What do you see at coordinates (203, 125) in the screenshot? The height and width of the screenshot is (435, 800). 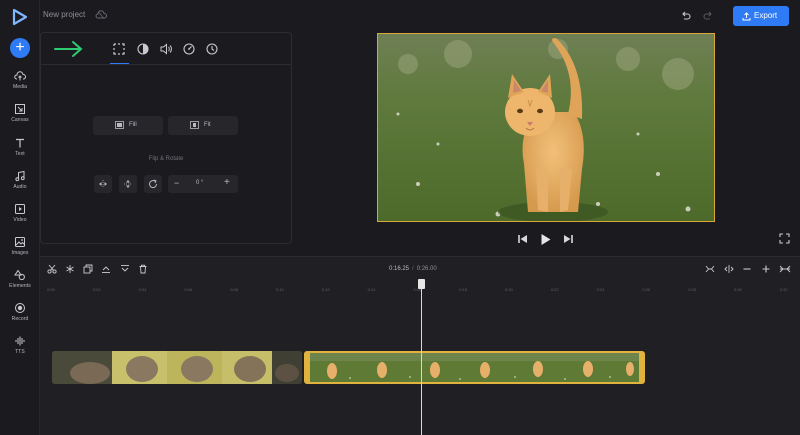 I see `fit-button: Fit` at bounding box center [203, 125].